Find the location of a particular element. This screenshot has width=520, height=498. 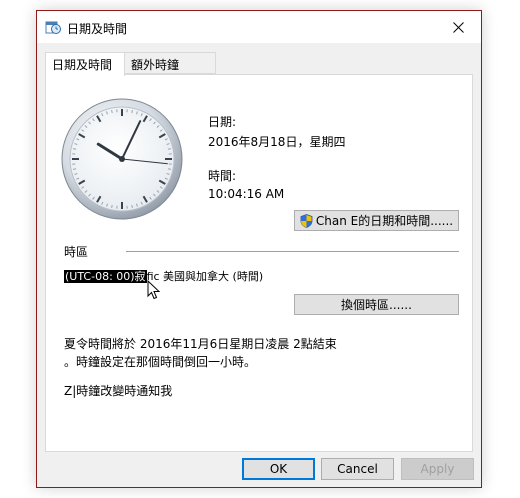

timezone-value-rest: fic 美國與加拿大 (時間) is located at coordinates (205, 276).